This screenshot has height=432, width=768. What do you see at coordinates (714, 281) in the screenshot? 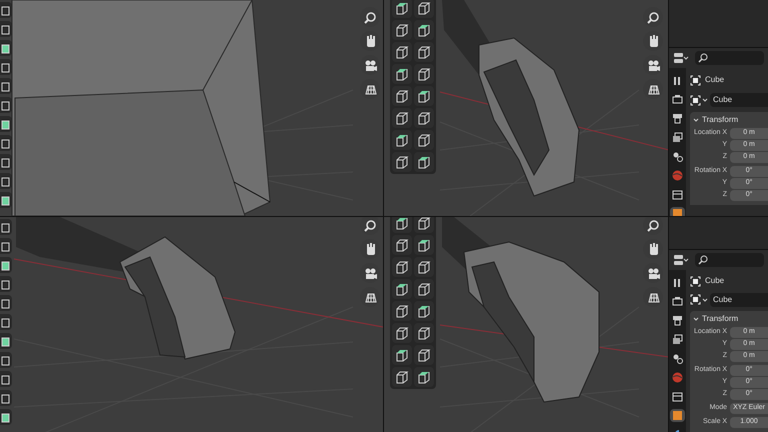
I see `object-name: Cube` at bounding box center [714, 281].